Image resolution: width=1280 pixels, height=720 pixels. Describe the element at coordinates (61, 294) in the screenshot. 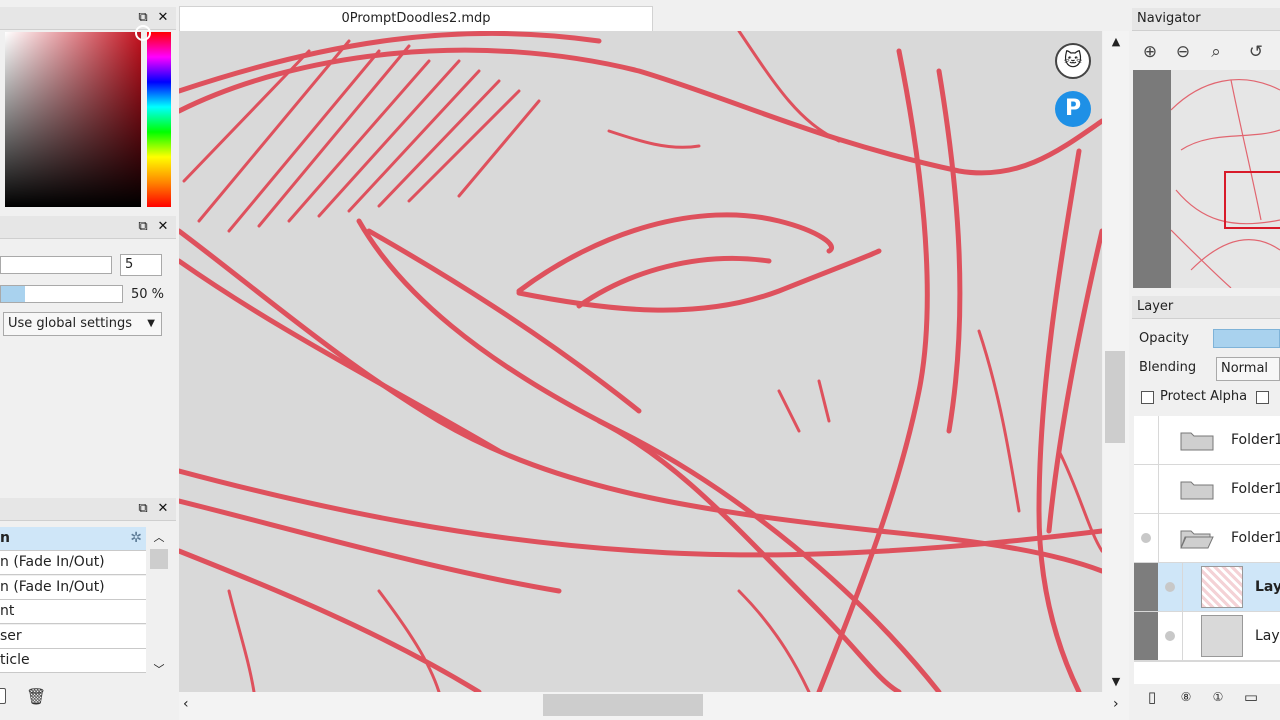

I see `opacity-slider` at that location.